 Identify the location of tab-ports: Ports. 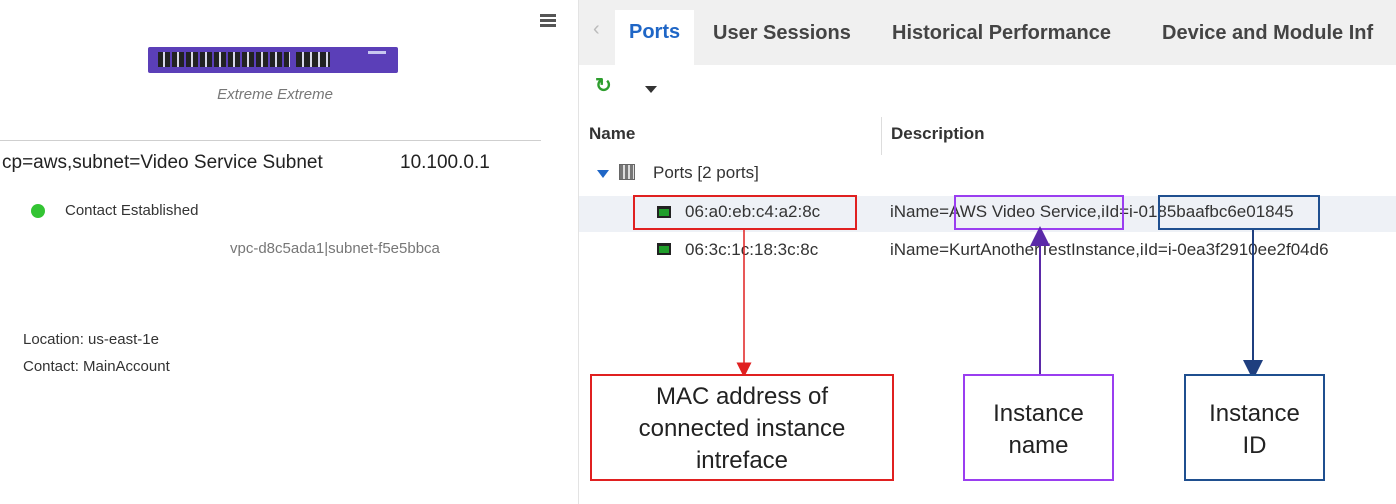
(655, 37).